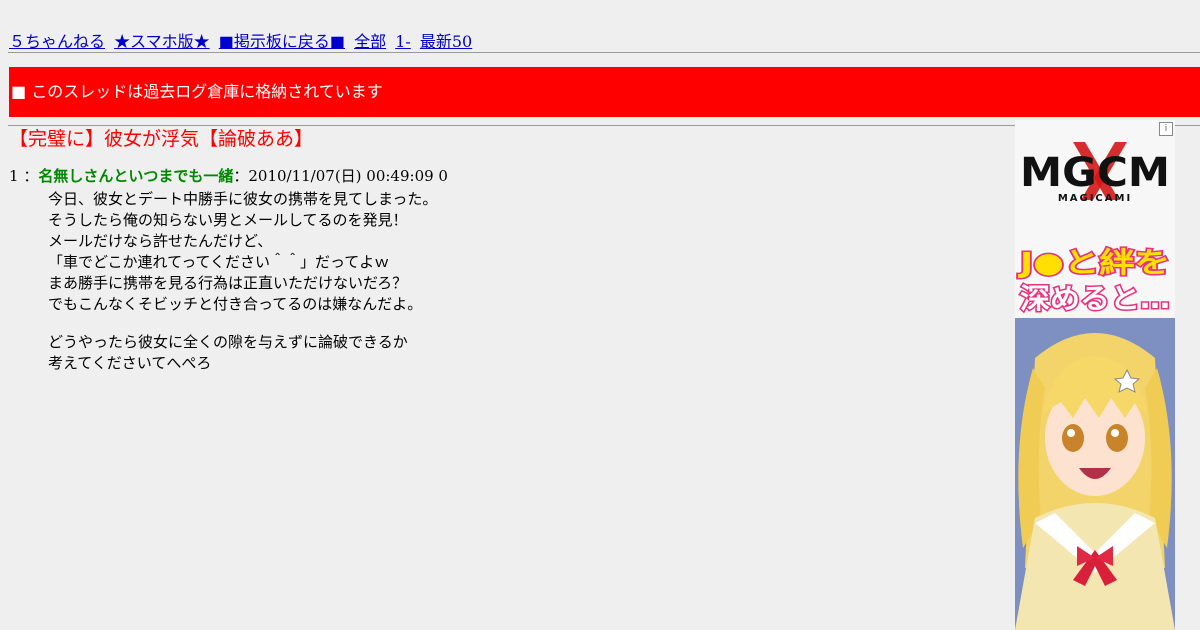  Describe the element at coordinates (228, 220) in the screenshot. I see `post-line: そうしたら俺の知らない男とメールしてるのを発見！` at that location.